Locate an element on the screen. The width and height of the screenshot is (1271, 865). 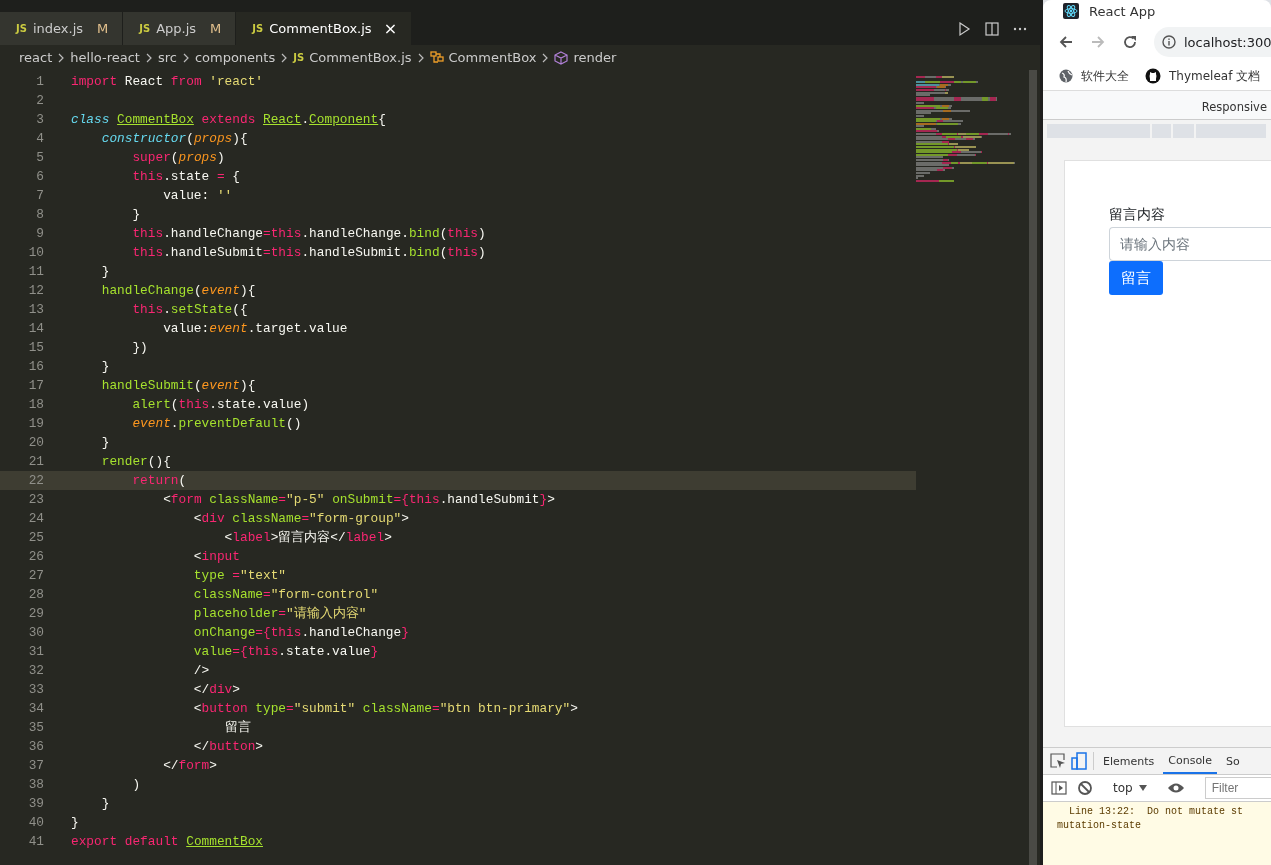
code-line: this.setState({ is located at coordinates (189, 310).